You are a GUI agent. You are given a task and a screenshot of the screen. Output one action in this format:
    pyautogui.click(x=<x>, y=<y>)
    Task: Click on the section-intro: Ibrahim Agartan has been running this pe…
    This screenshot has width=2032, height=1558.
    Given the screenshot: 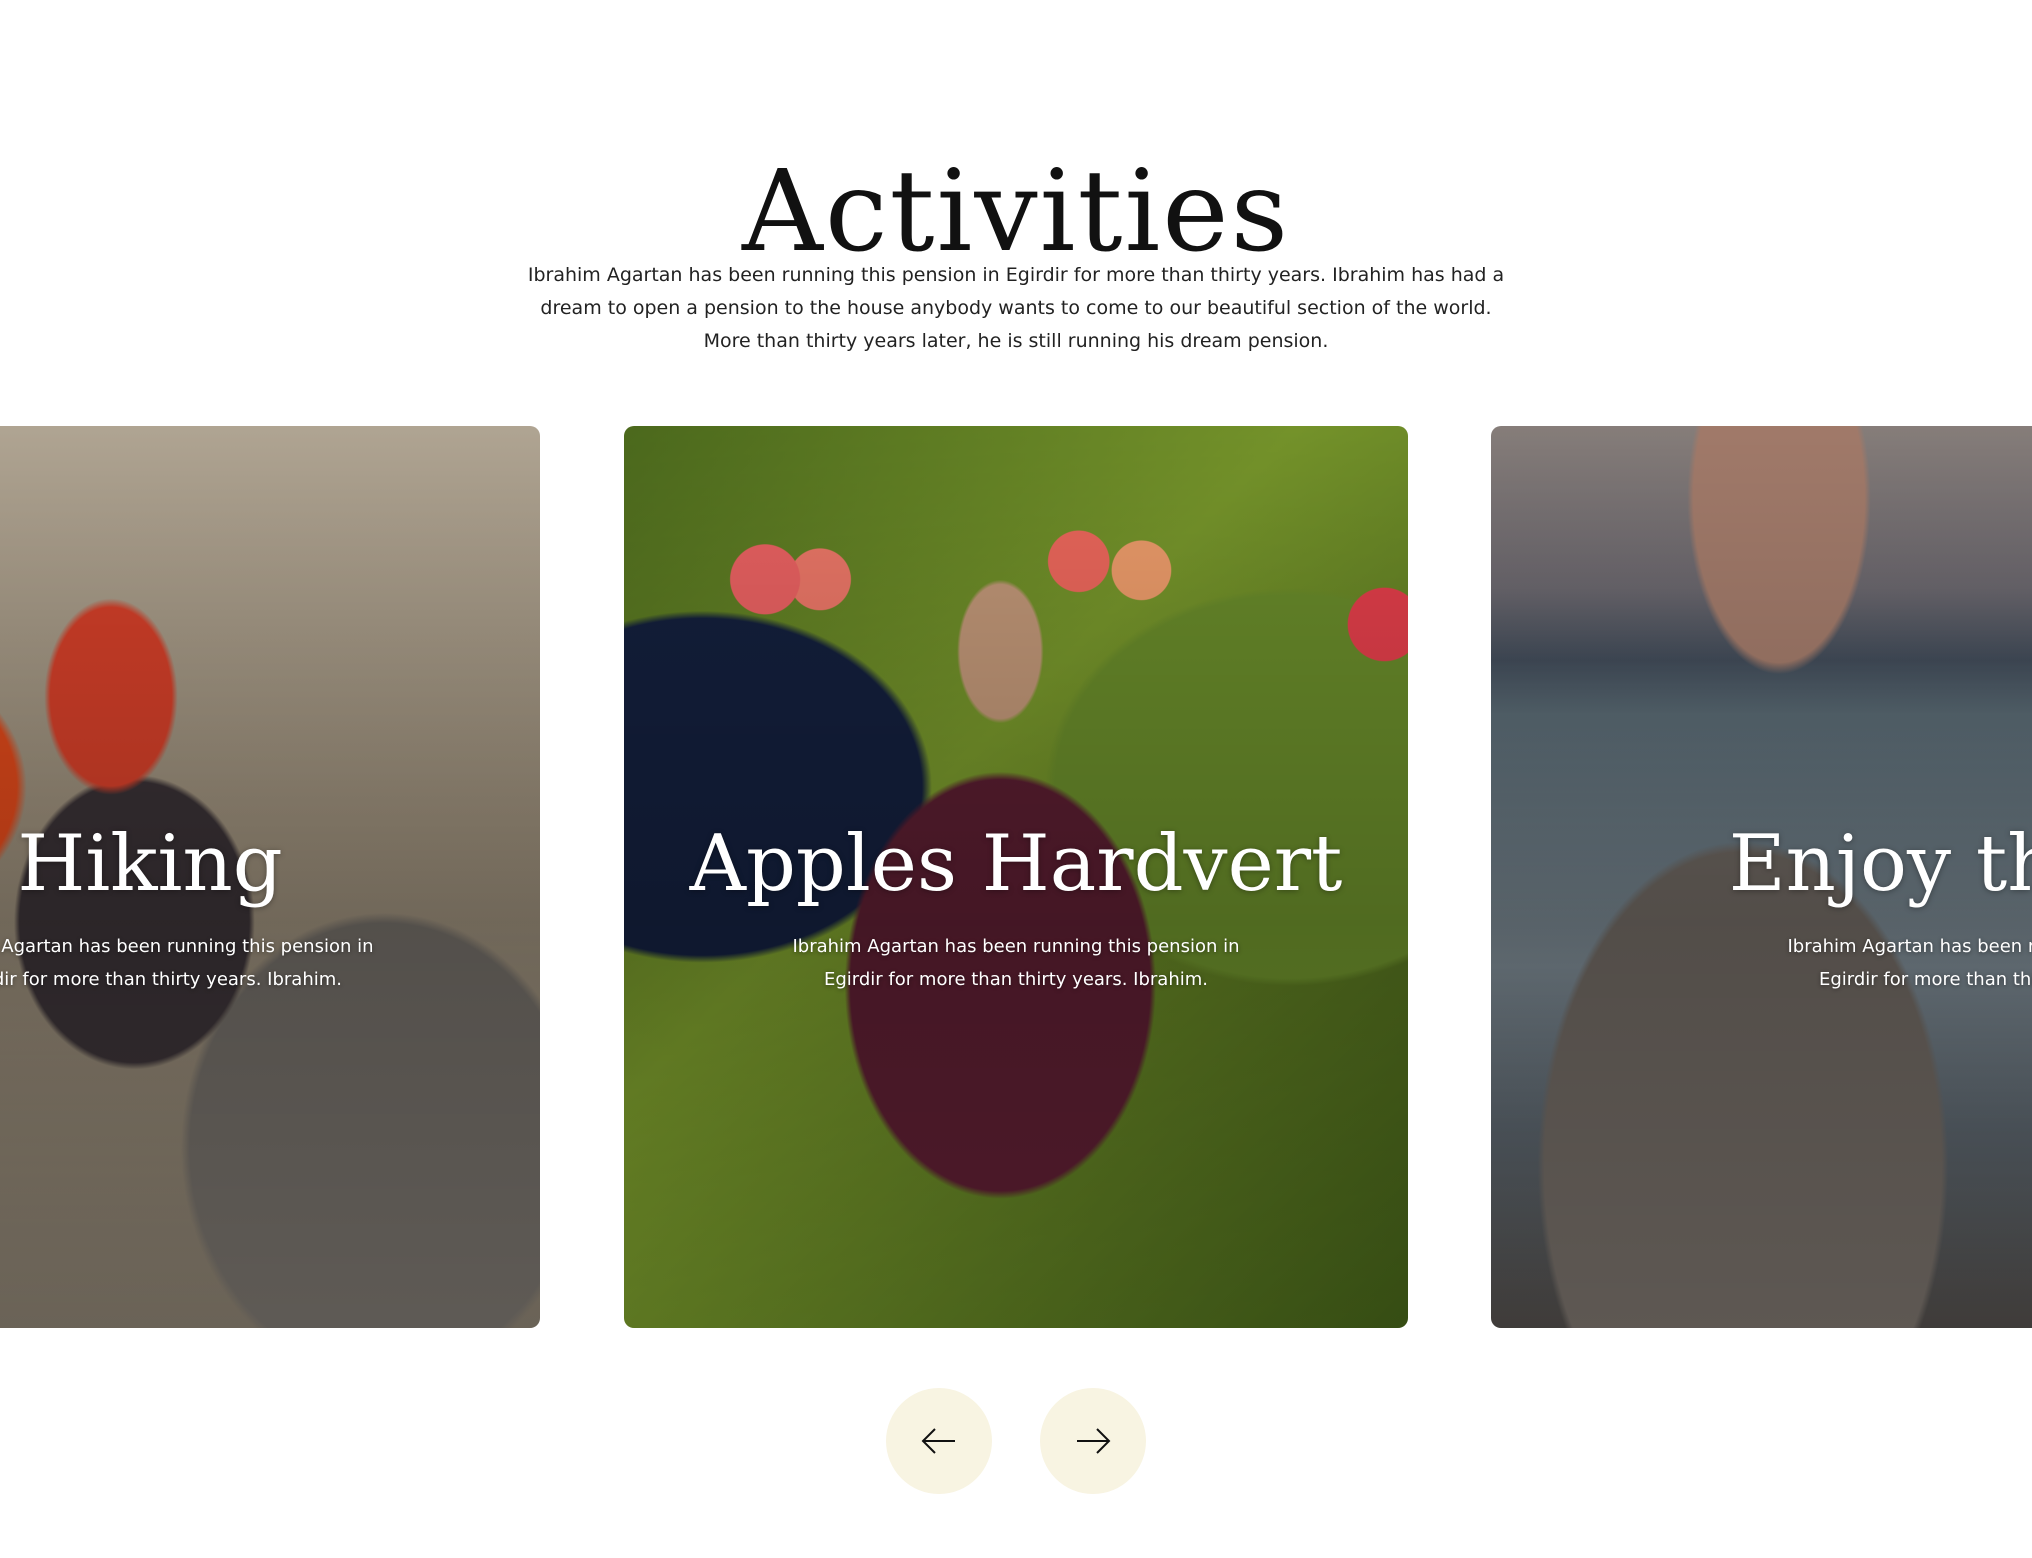 What is the action you would take?
    pyautogui.click(x=1016, y=308)
    